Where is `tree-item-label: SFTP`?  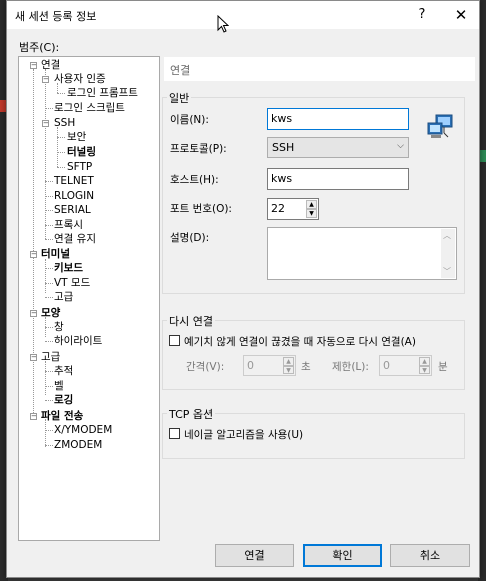 tree-item-label: SFTP is located at coordinates (80, 167).